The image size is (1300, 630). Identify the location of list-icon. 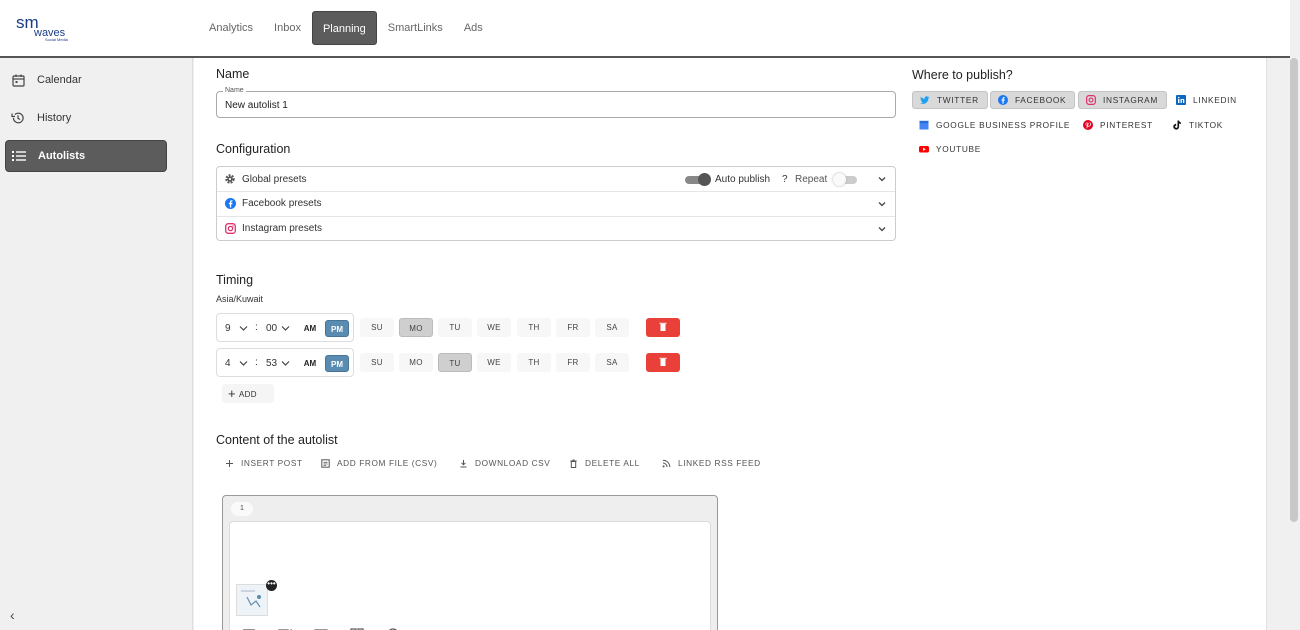
(19, 156).